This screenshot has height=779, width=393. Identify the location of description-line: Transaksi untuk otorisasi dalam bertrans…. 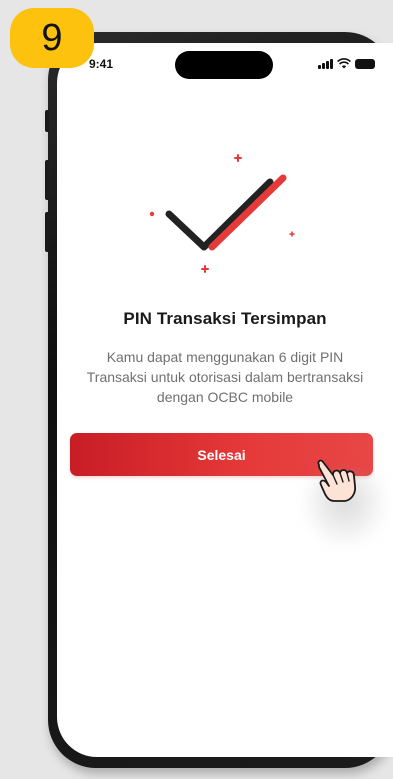
(225, 377).